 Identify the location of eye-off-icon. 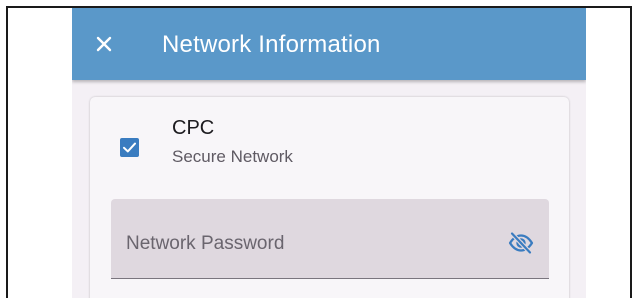
(521, 243).